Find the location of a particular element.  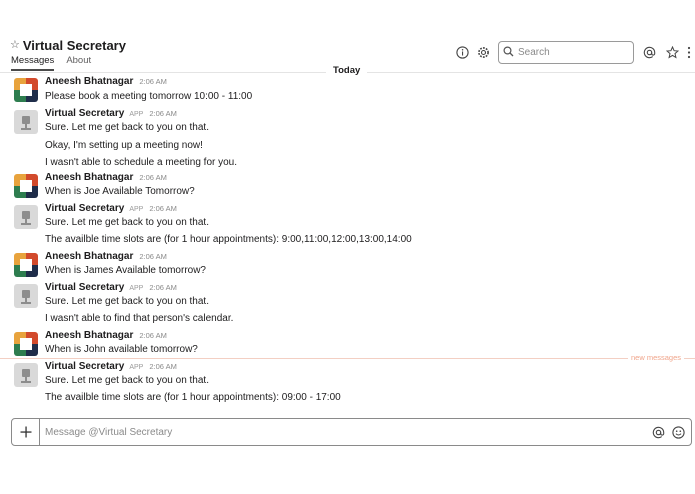

gear-icon is located at coordinates (483, 52).